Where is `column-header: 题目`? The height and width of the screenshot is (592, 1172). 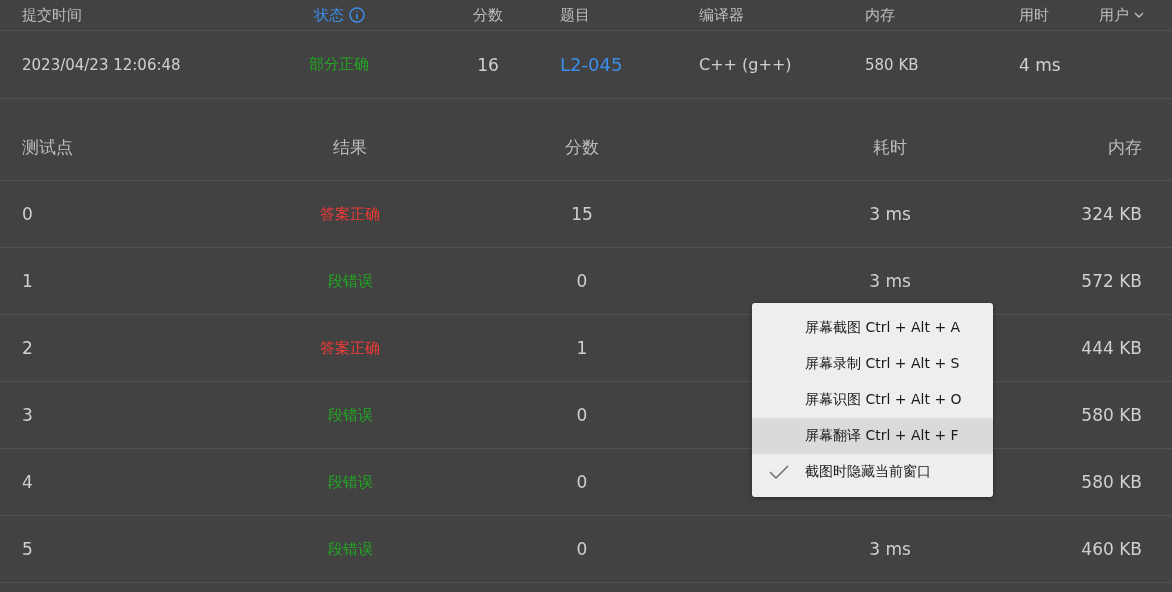 column-header: 题目 is located at coordinates (575, 15).